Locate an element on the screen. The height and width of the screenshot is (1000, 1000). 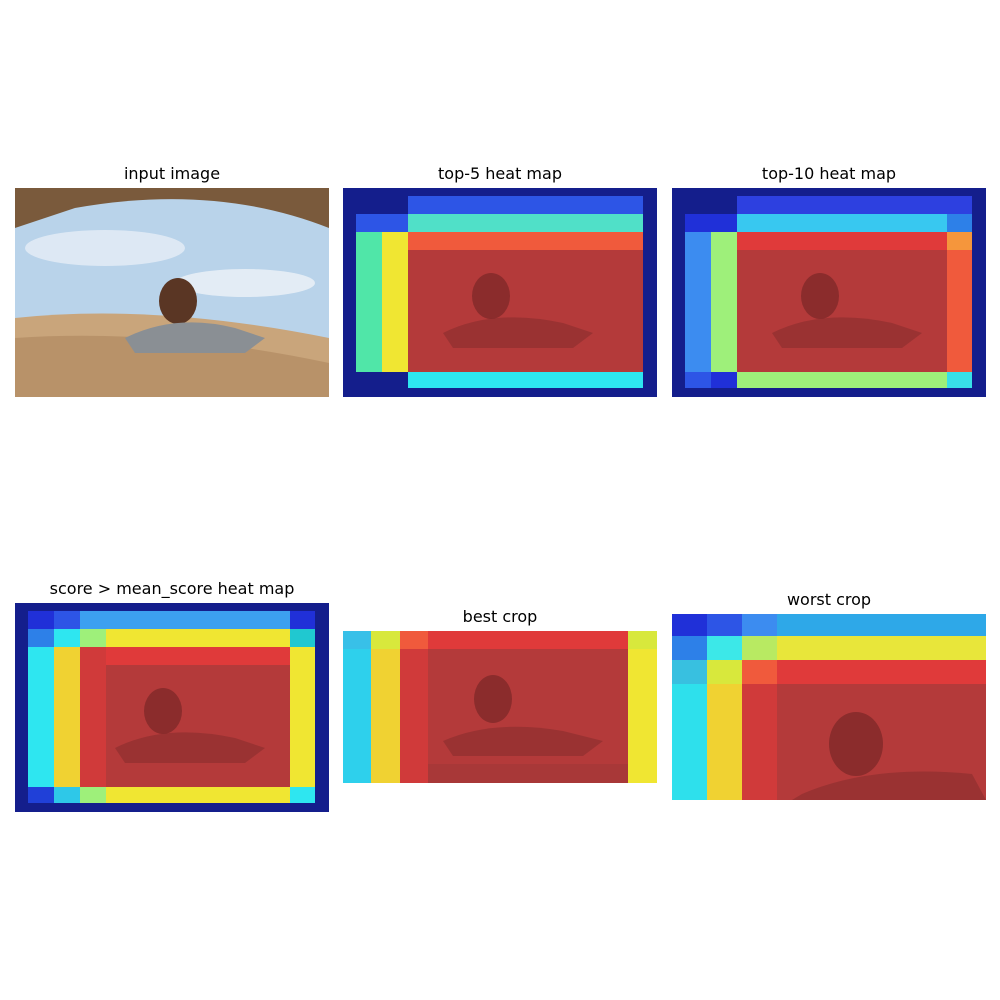
panel-title-top5: top-5 heat map is located at coordinates (500, 173).